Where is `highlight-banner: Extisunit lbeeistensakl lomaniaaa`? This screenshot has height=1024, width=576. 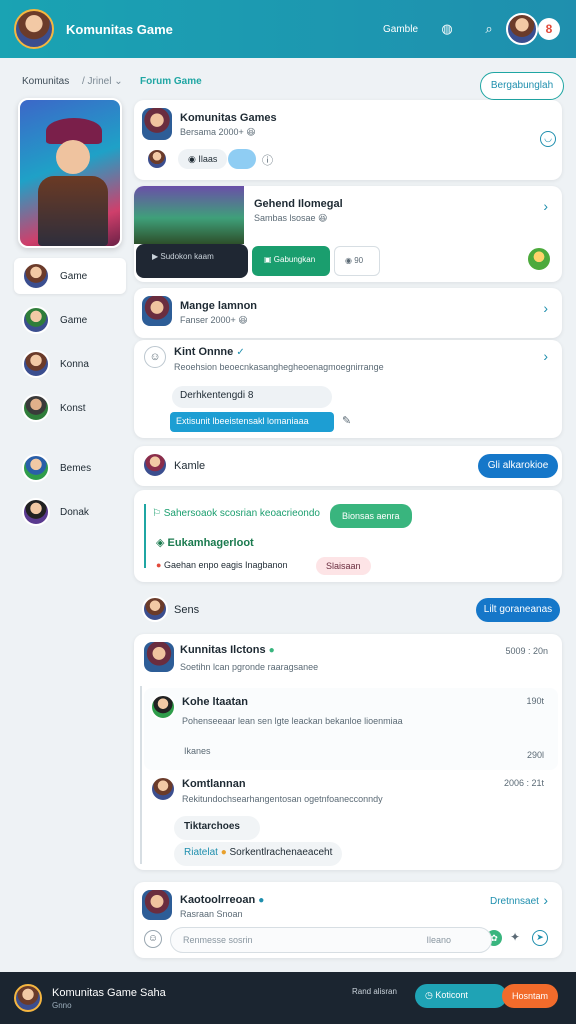 highlight-banner: Extisunit lbeeistensakl lomaniaaa is located at coordinates (252, 422).